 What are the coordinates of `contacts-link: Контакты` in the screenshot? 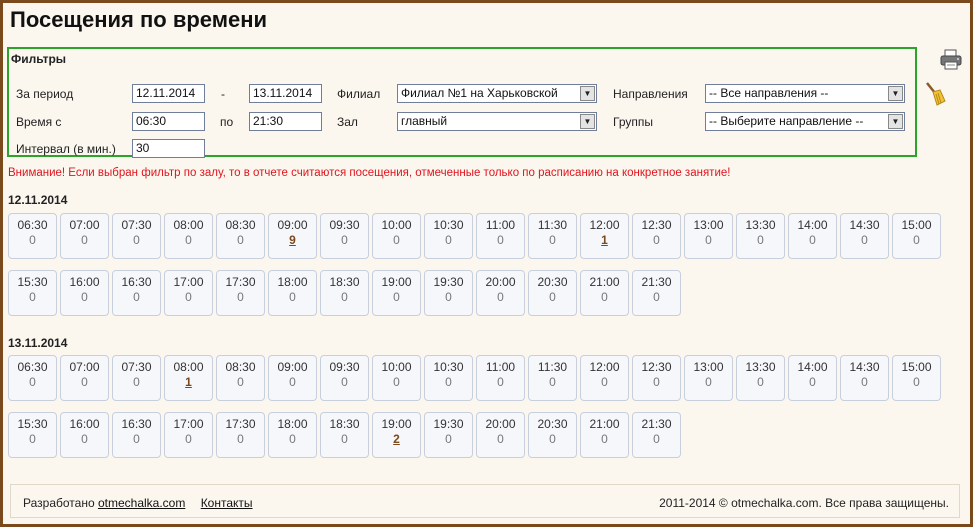 It's located at (227, 503).